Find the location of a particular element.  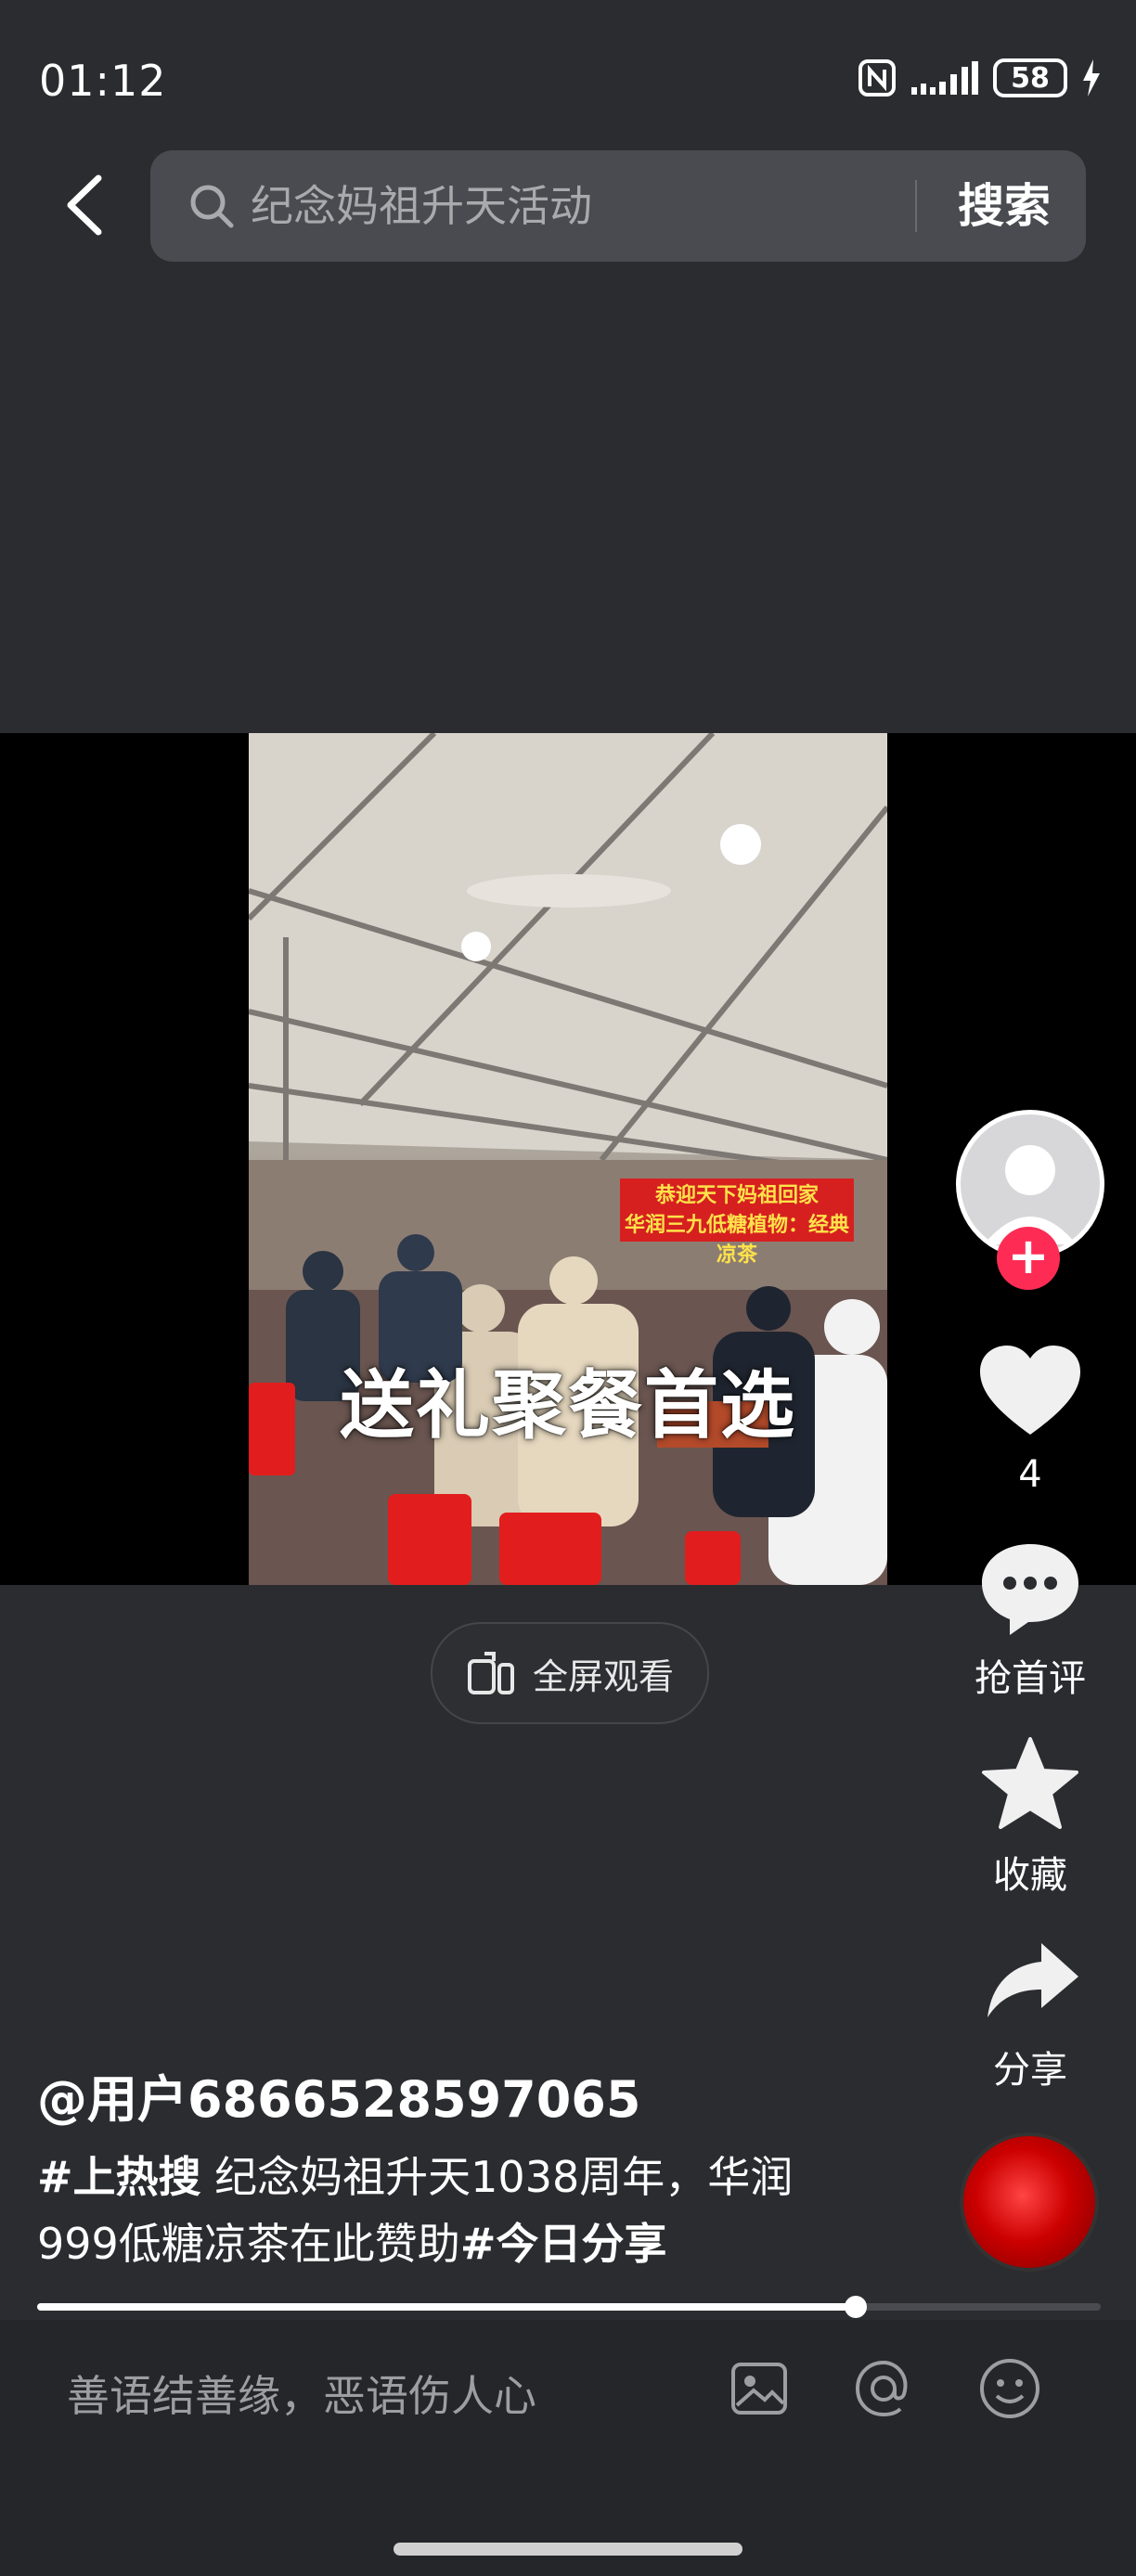

search-divider is located at coordinates (916, 206).